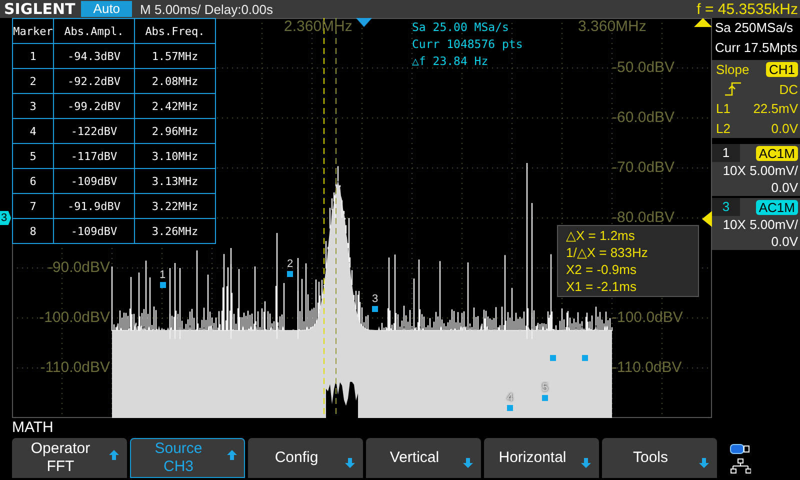 Image resolution: width=800 pixels, height=480 pixels. What do you see at coordinates (33, 131) in the screenshot?
I see `table-cell: 4` at bounding box center [33, 131].